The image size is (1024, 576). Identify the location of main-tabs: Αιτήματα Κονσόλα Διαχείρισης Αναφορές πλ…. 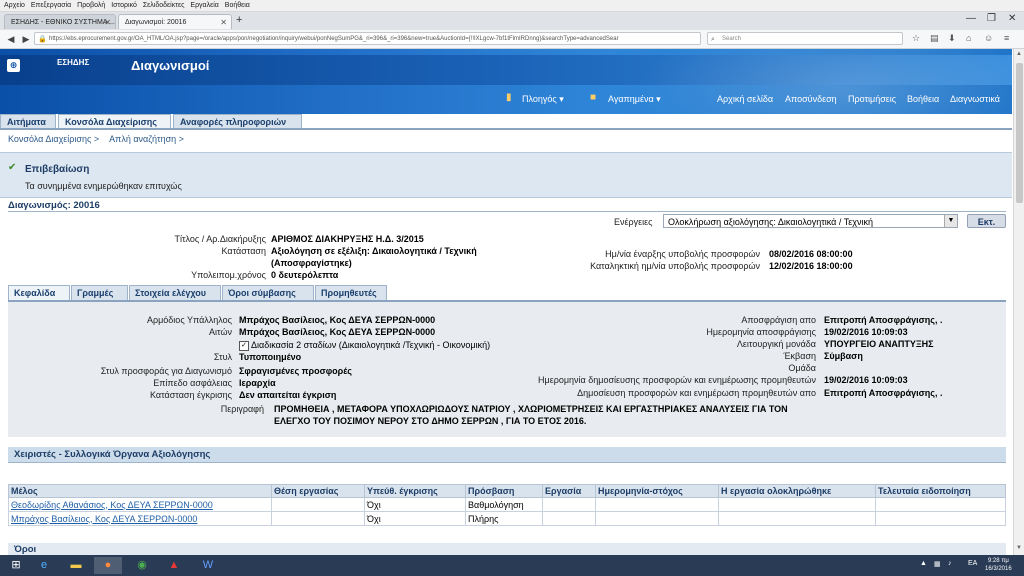
(506, 122).